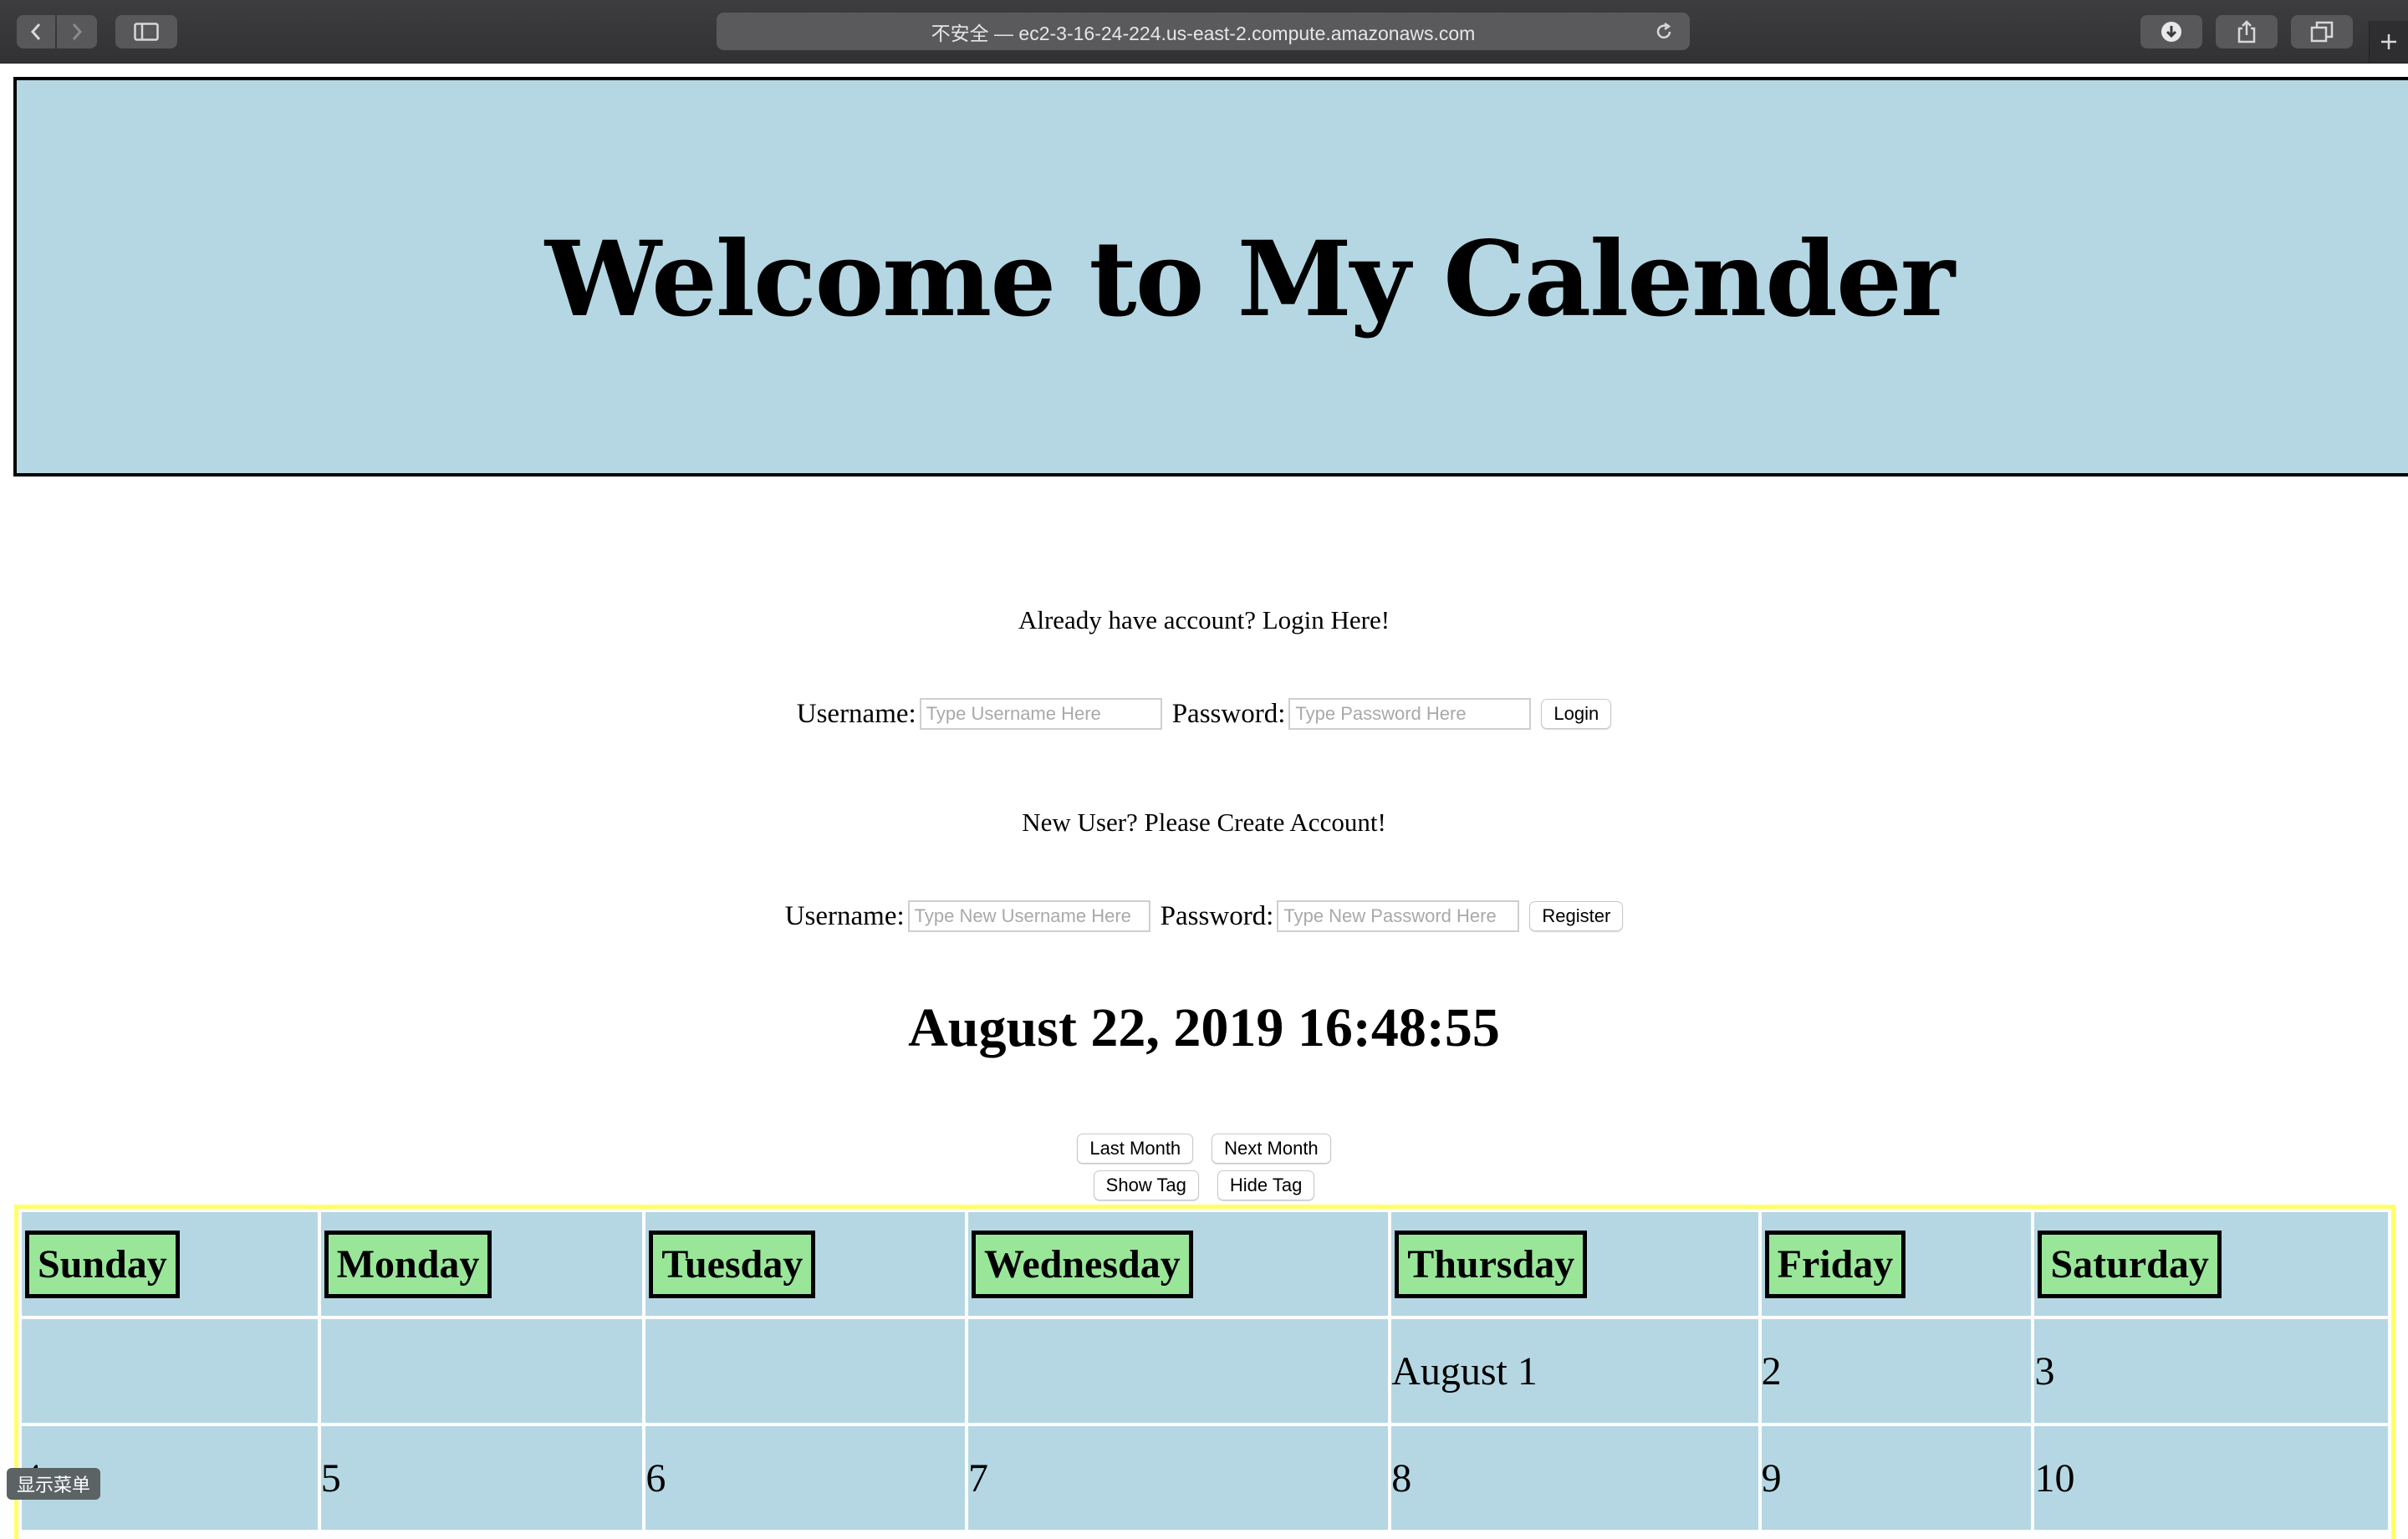 Image resolution: width=2408 pixels, height=1539 pixels. I want to click on register-password-label: Password:, so click(1217, 916).